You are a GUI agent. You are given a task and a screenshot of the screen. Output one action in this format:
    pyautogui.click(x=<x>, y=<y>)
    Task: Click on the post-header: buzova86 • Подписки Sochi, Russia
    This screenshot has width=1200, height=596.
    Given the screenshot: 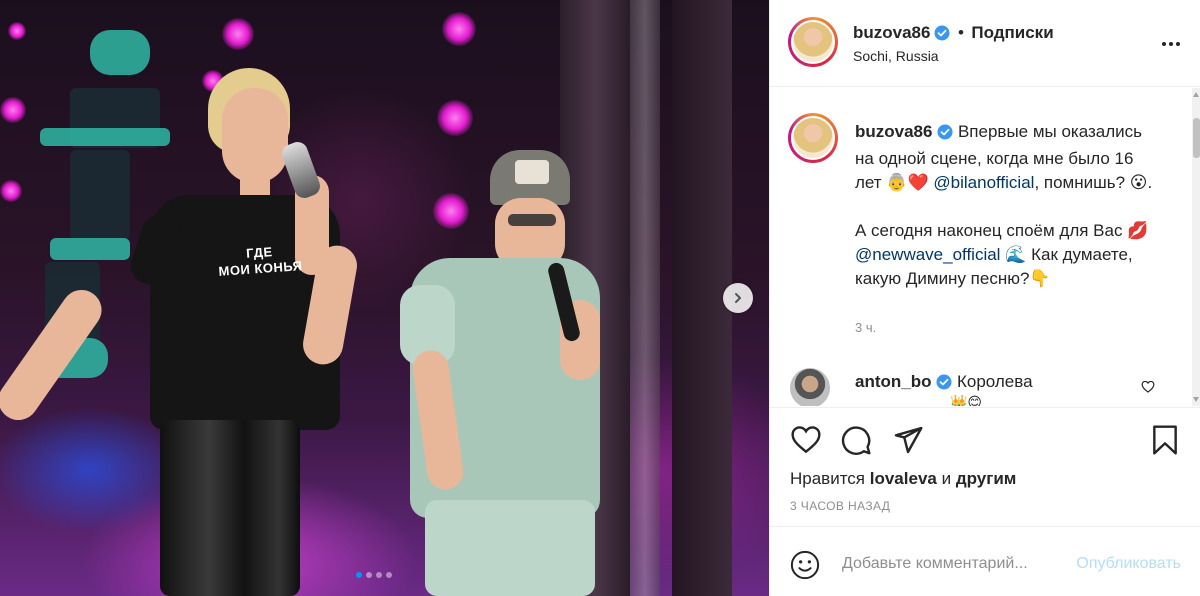 What is the action you would take?
    pyautogui.click(x=985, y=43)
    